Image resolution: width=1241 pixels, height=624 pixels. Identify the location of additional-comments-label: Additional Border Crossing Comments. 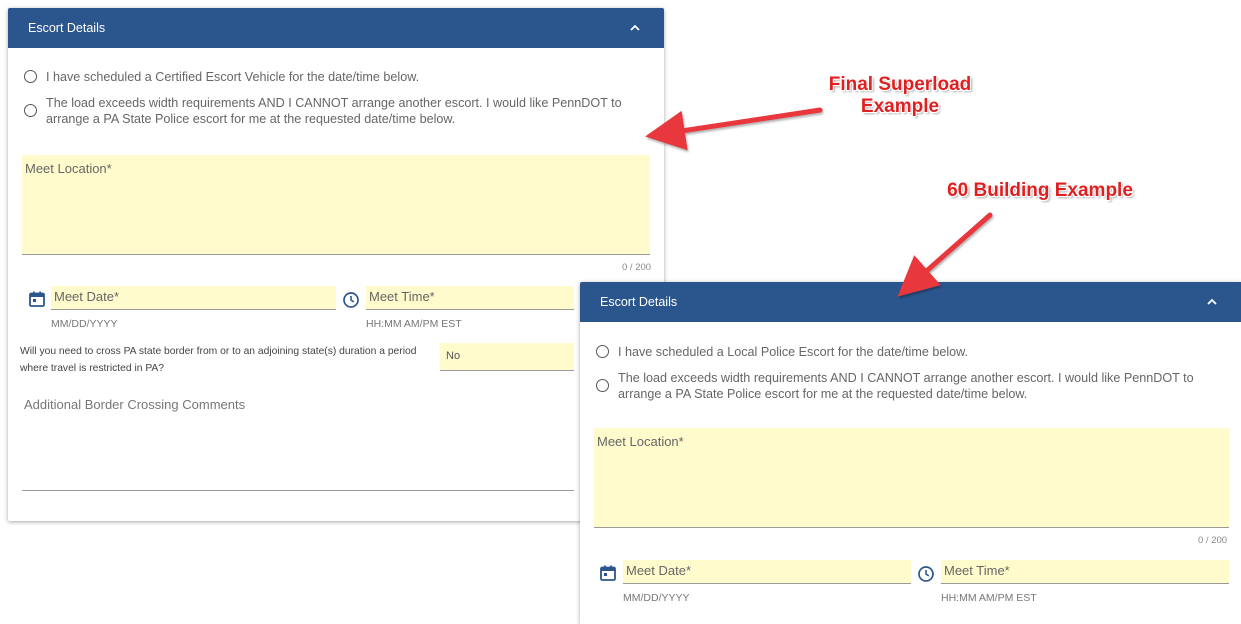
(135, 404).